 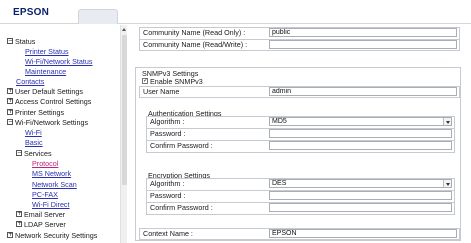 I want to click on auth-algorithm-label: Algorithm :, so click(x=167, y=121).